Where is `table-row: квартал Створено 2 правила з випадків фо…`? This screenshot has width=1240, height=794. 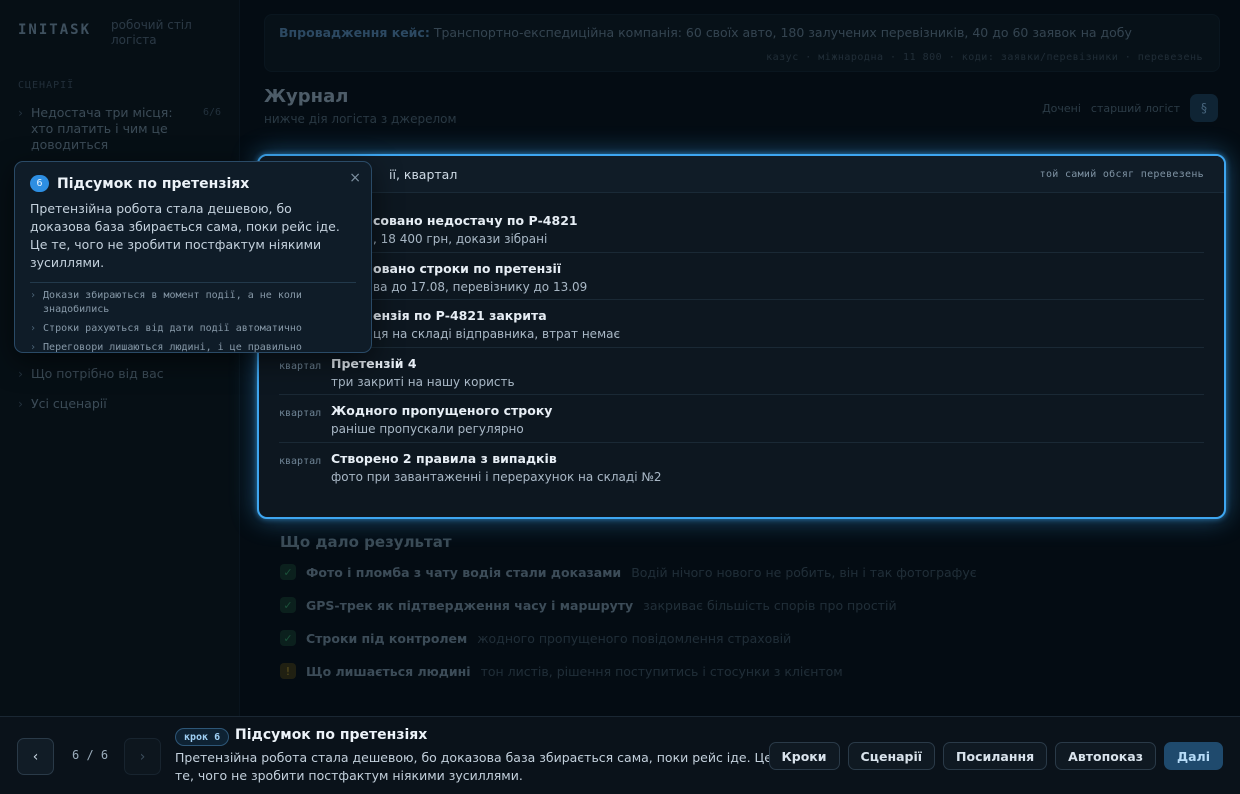 table-row: квартал Створено 2 правила з випадків фо… is located at coordinates (741, 467).